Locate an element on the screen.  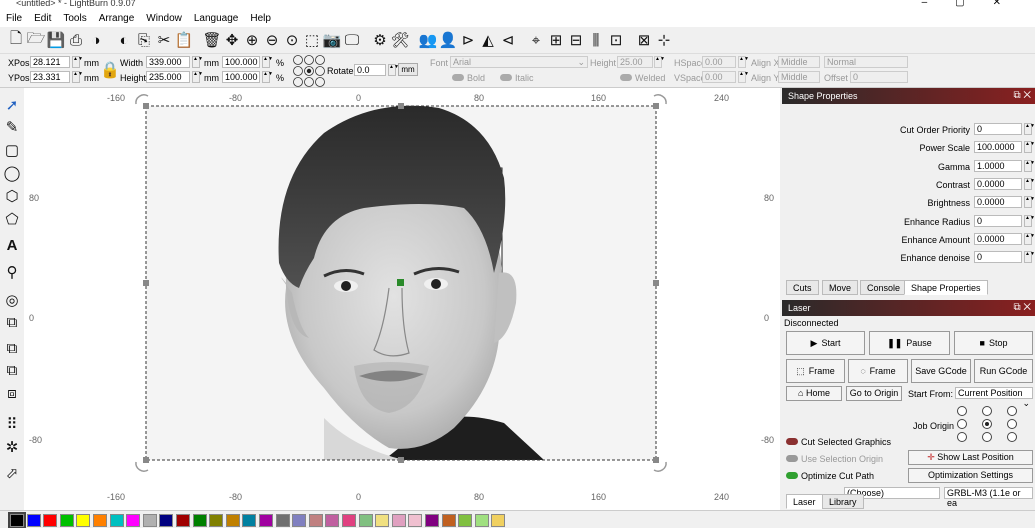
users-icon: 👥 is located at coordinates (428, 40).